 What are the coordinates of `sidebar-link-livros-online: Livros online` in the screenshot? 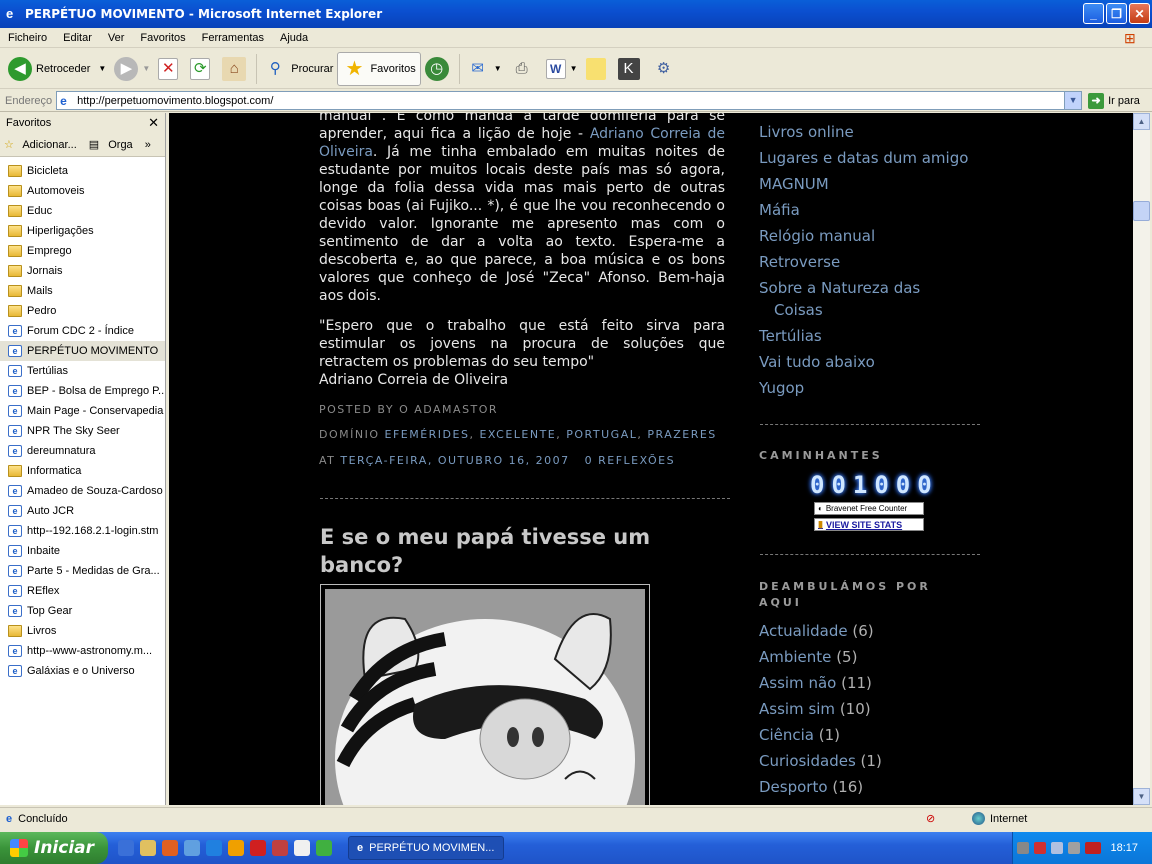 It's located at (806, 132).